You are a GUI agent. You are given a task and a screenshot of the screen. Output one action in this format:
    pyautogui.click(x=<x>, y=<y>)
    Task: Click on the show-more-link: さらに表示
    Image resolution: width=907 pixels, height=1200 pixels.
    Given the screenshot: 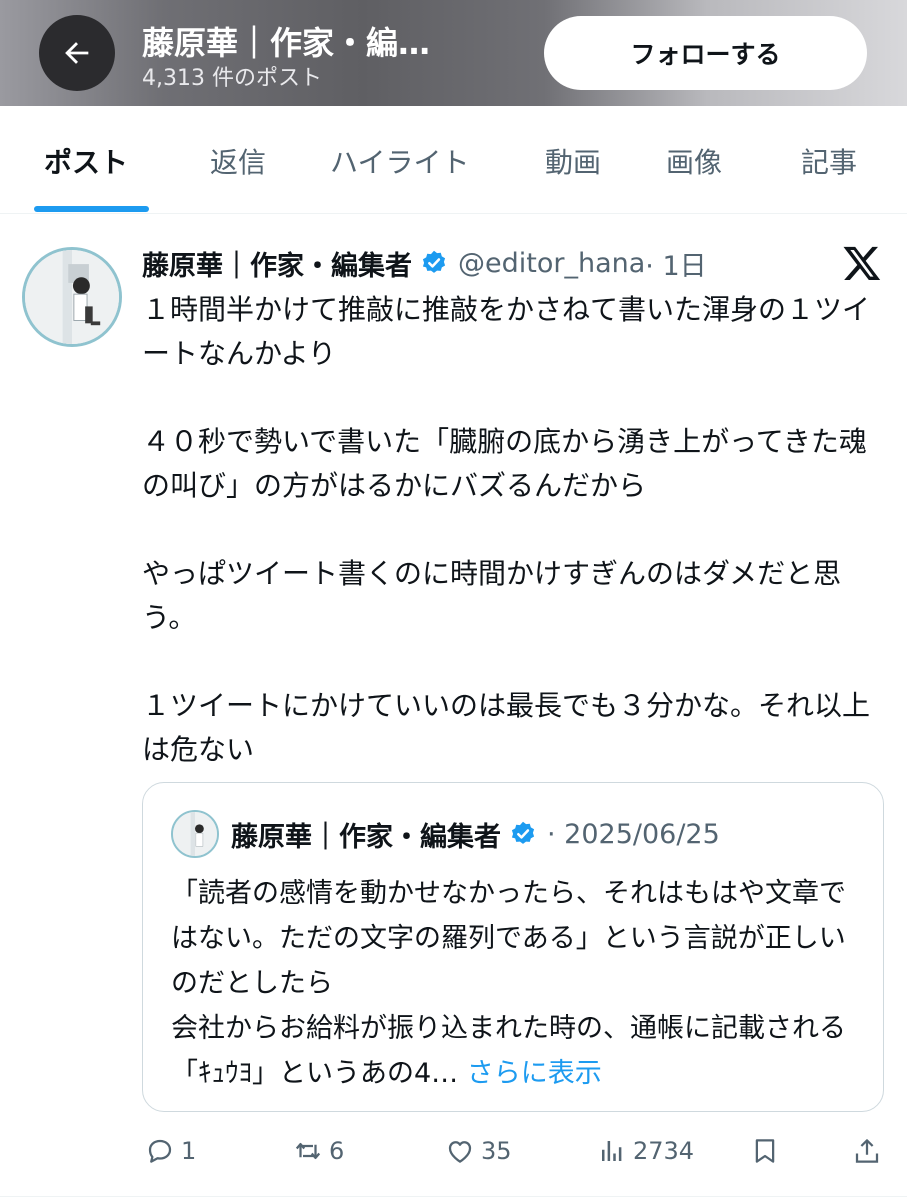 What is the action you would take?
    pyautogui.click(x=534, y=1073)
    